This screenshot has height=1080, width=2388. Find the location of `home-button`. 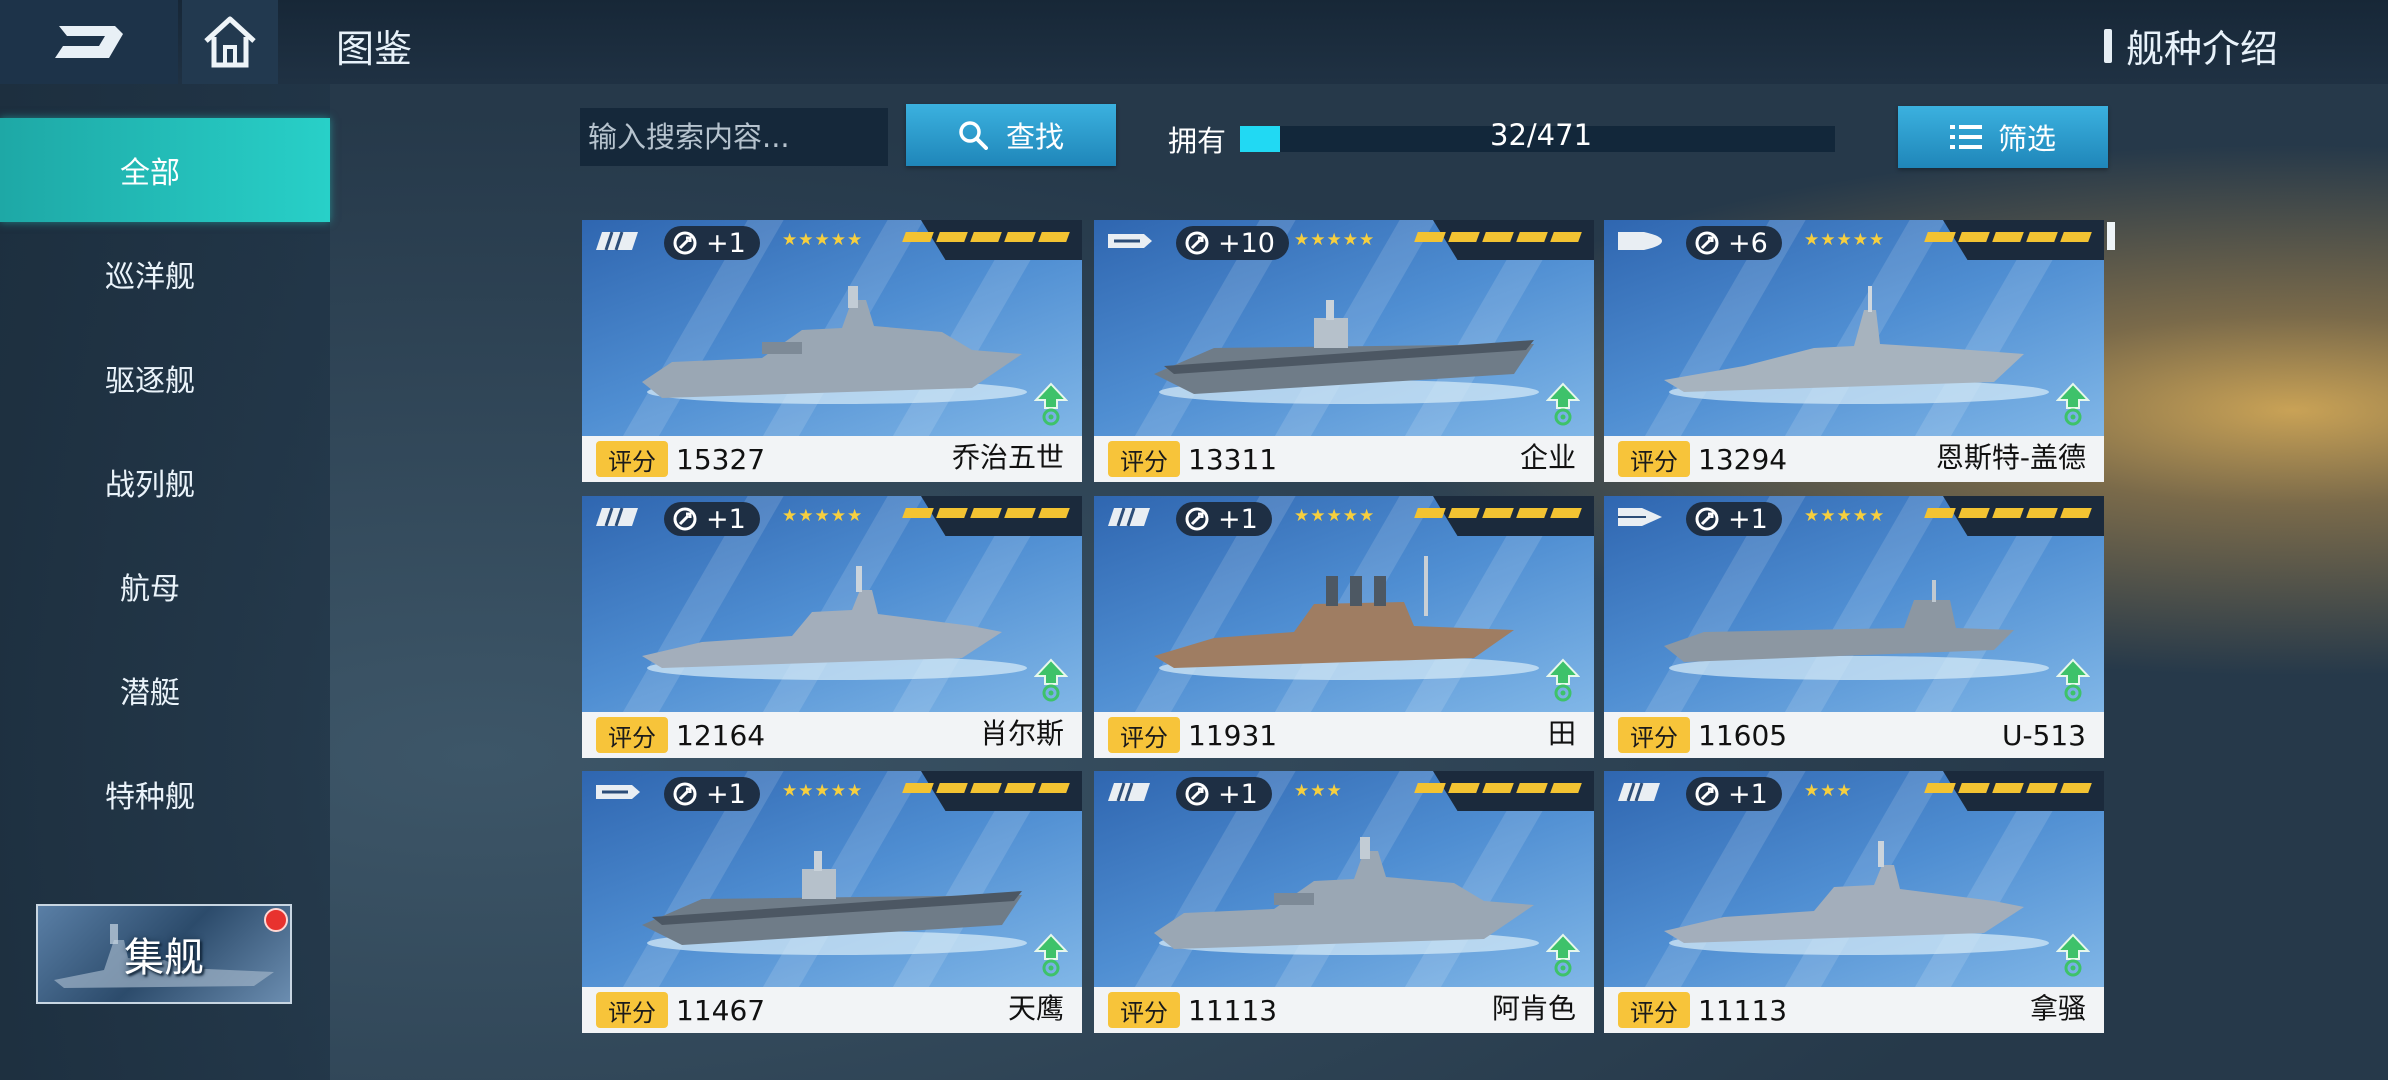

home-button is located at coordinates (230, 42).